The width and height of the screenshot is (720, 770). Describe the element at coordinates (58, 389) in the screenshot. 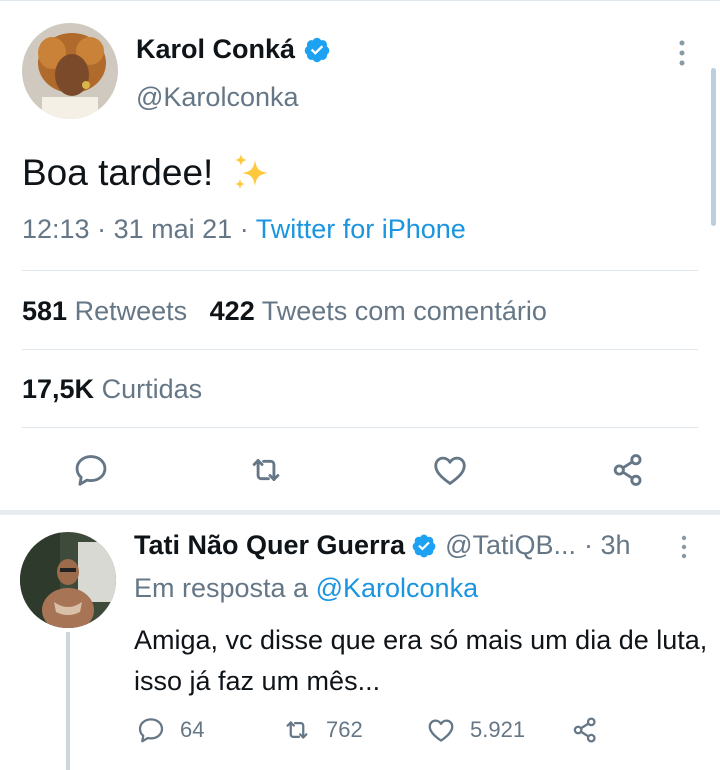

I see `likes-count: 17,5K` at that location.